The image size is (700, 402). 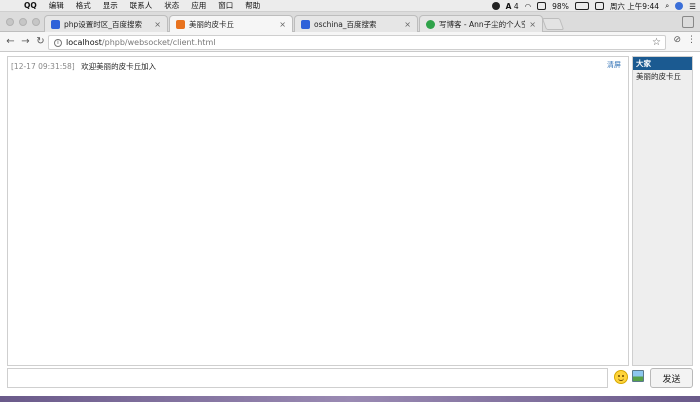 I want to click on tab-php-timezone: php设置时区_百度搜索 ×, so click(x=106, y=23).